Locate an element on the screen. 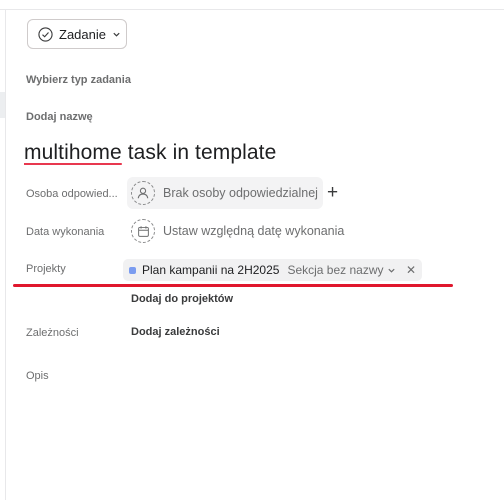  task-title-misspelled-word: multihome is located at coordinates (73, 152).